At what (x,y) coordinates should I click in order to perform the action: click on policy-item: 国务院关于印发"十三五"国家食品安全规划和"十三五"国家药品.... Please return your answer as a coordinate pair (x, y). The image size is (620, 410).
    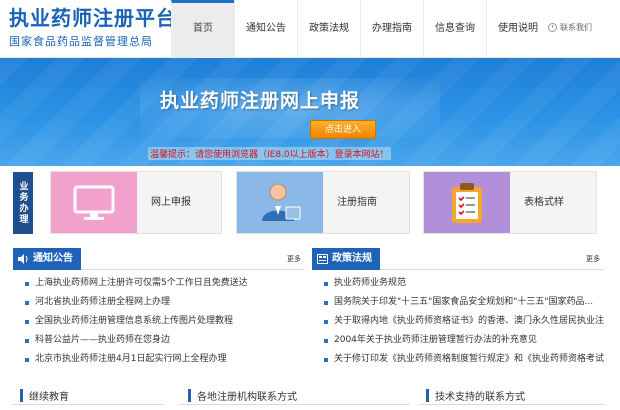
    Looking at the image, I should click on (458, 302).